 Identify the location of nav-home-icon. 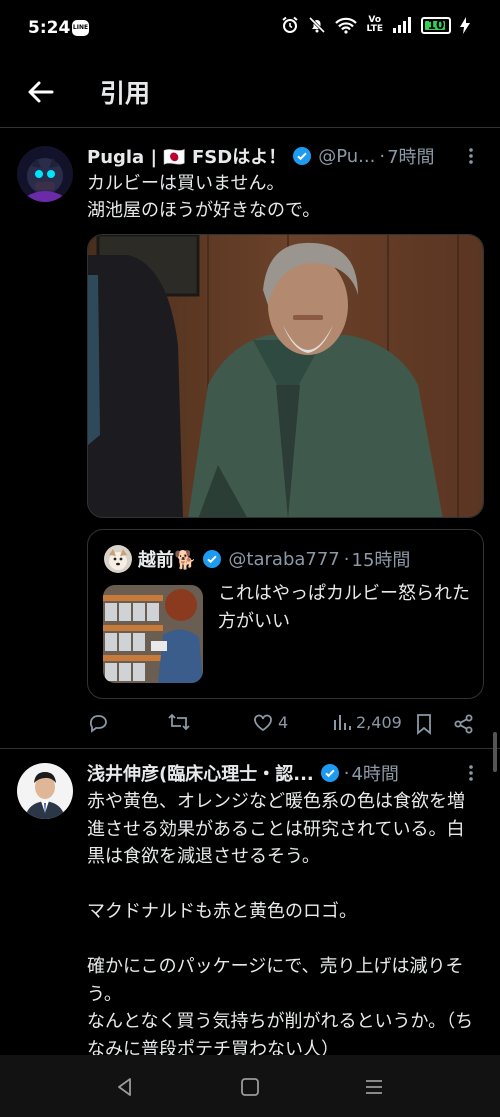
(250, 1087).